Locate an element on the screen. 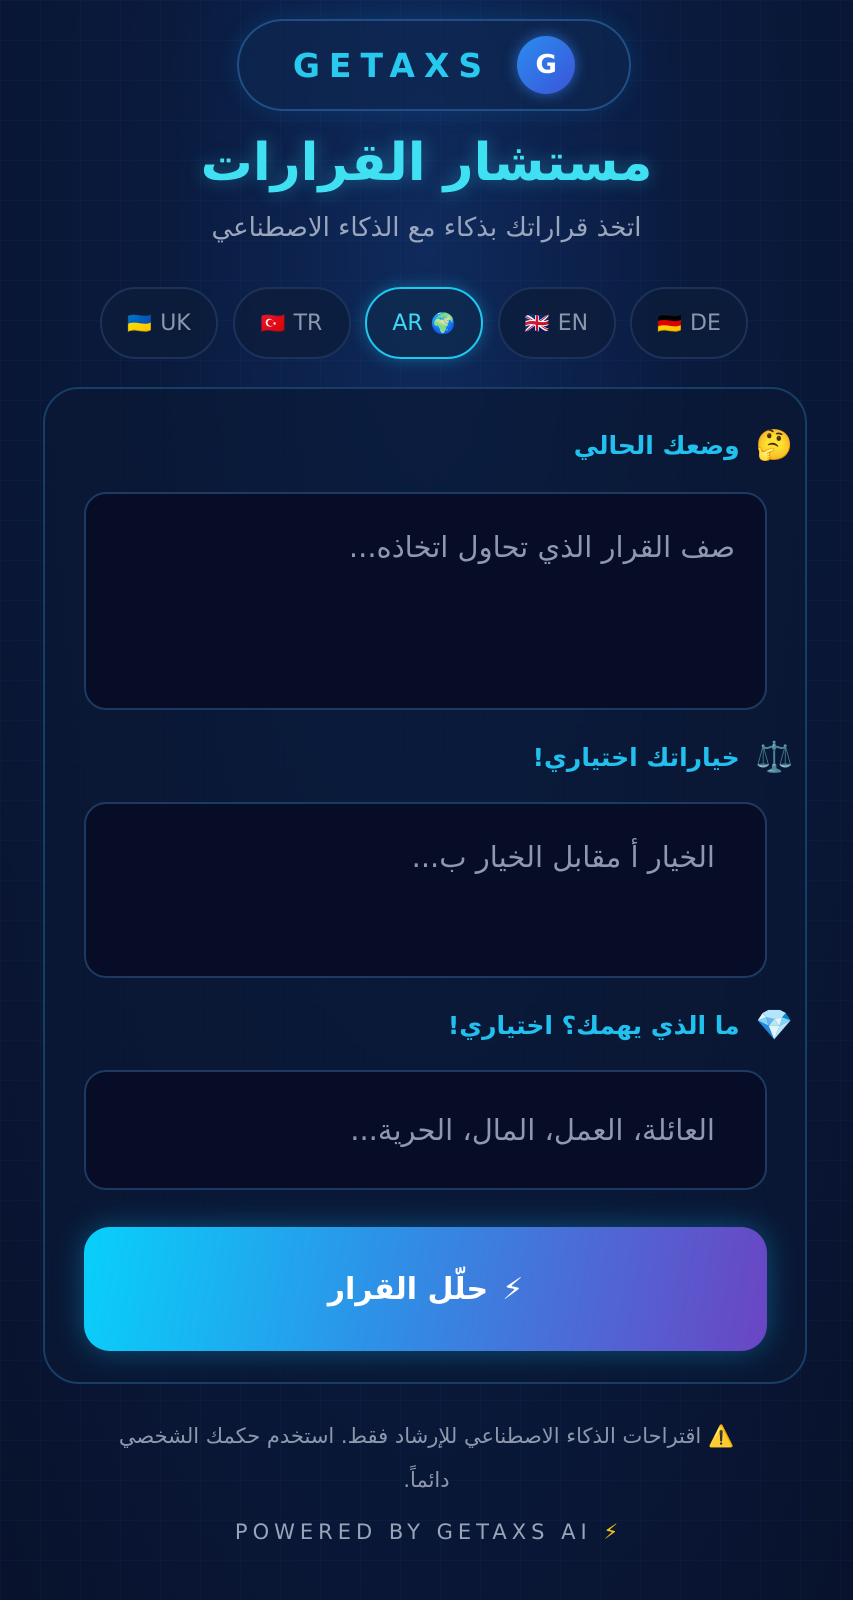  options-input is located at coordinates (425, 890).